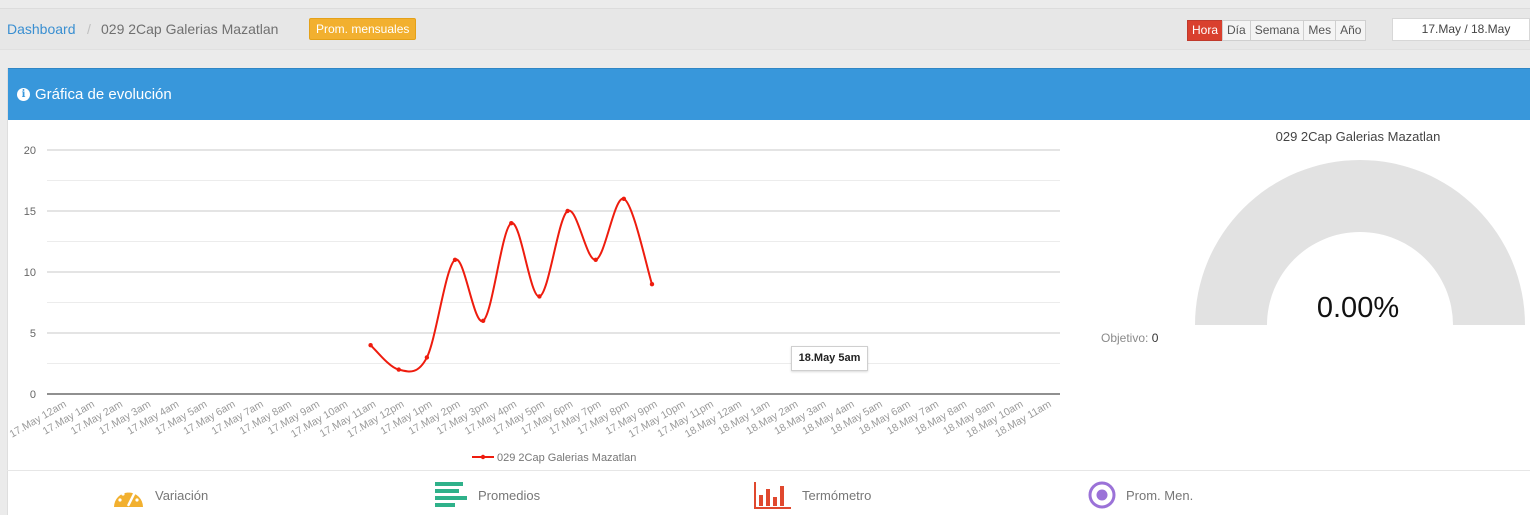 This screenshot has height=515, width=1530. What do you see at coordinates (30, 151) in the screenshot?
I see `y-tick-label: 20` at bounding box center [30, 151].